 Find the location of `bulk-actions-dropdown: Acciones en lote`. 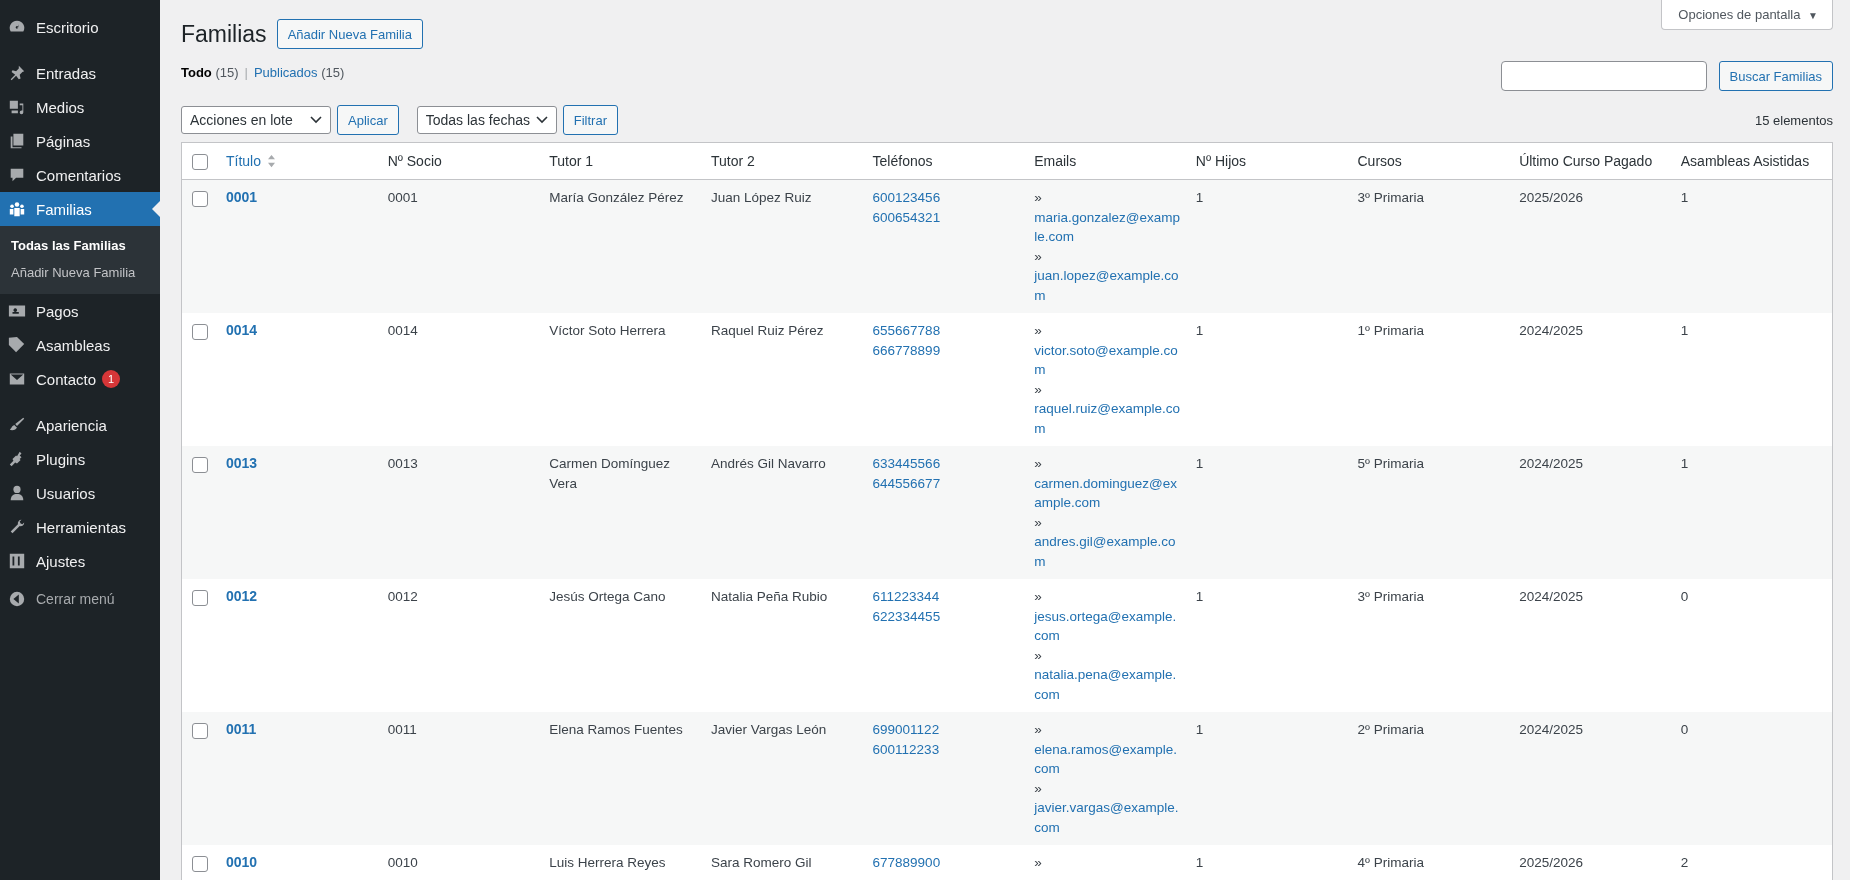

bulk-actions-dropdown: Acciones en lote is located at coordinates (256, 120).